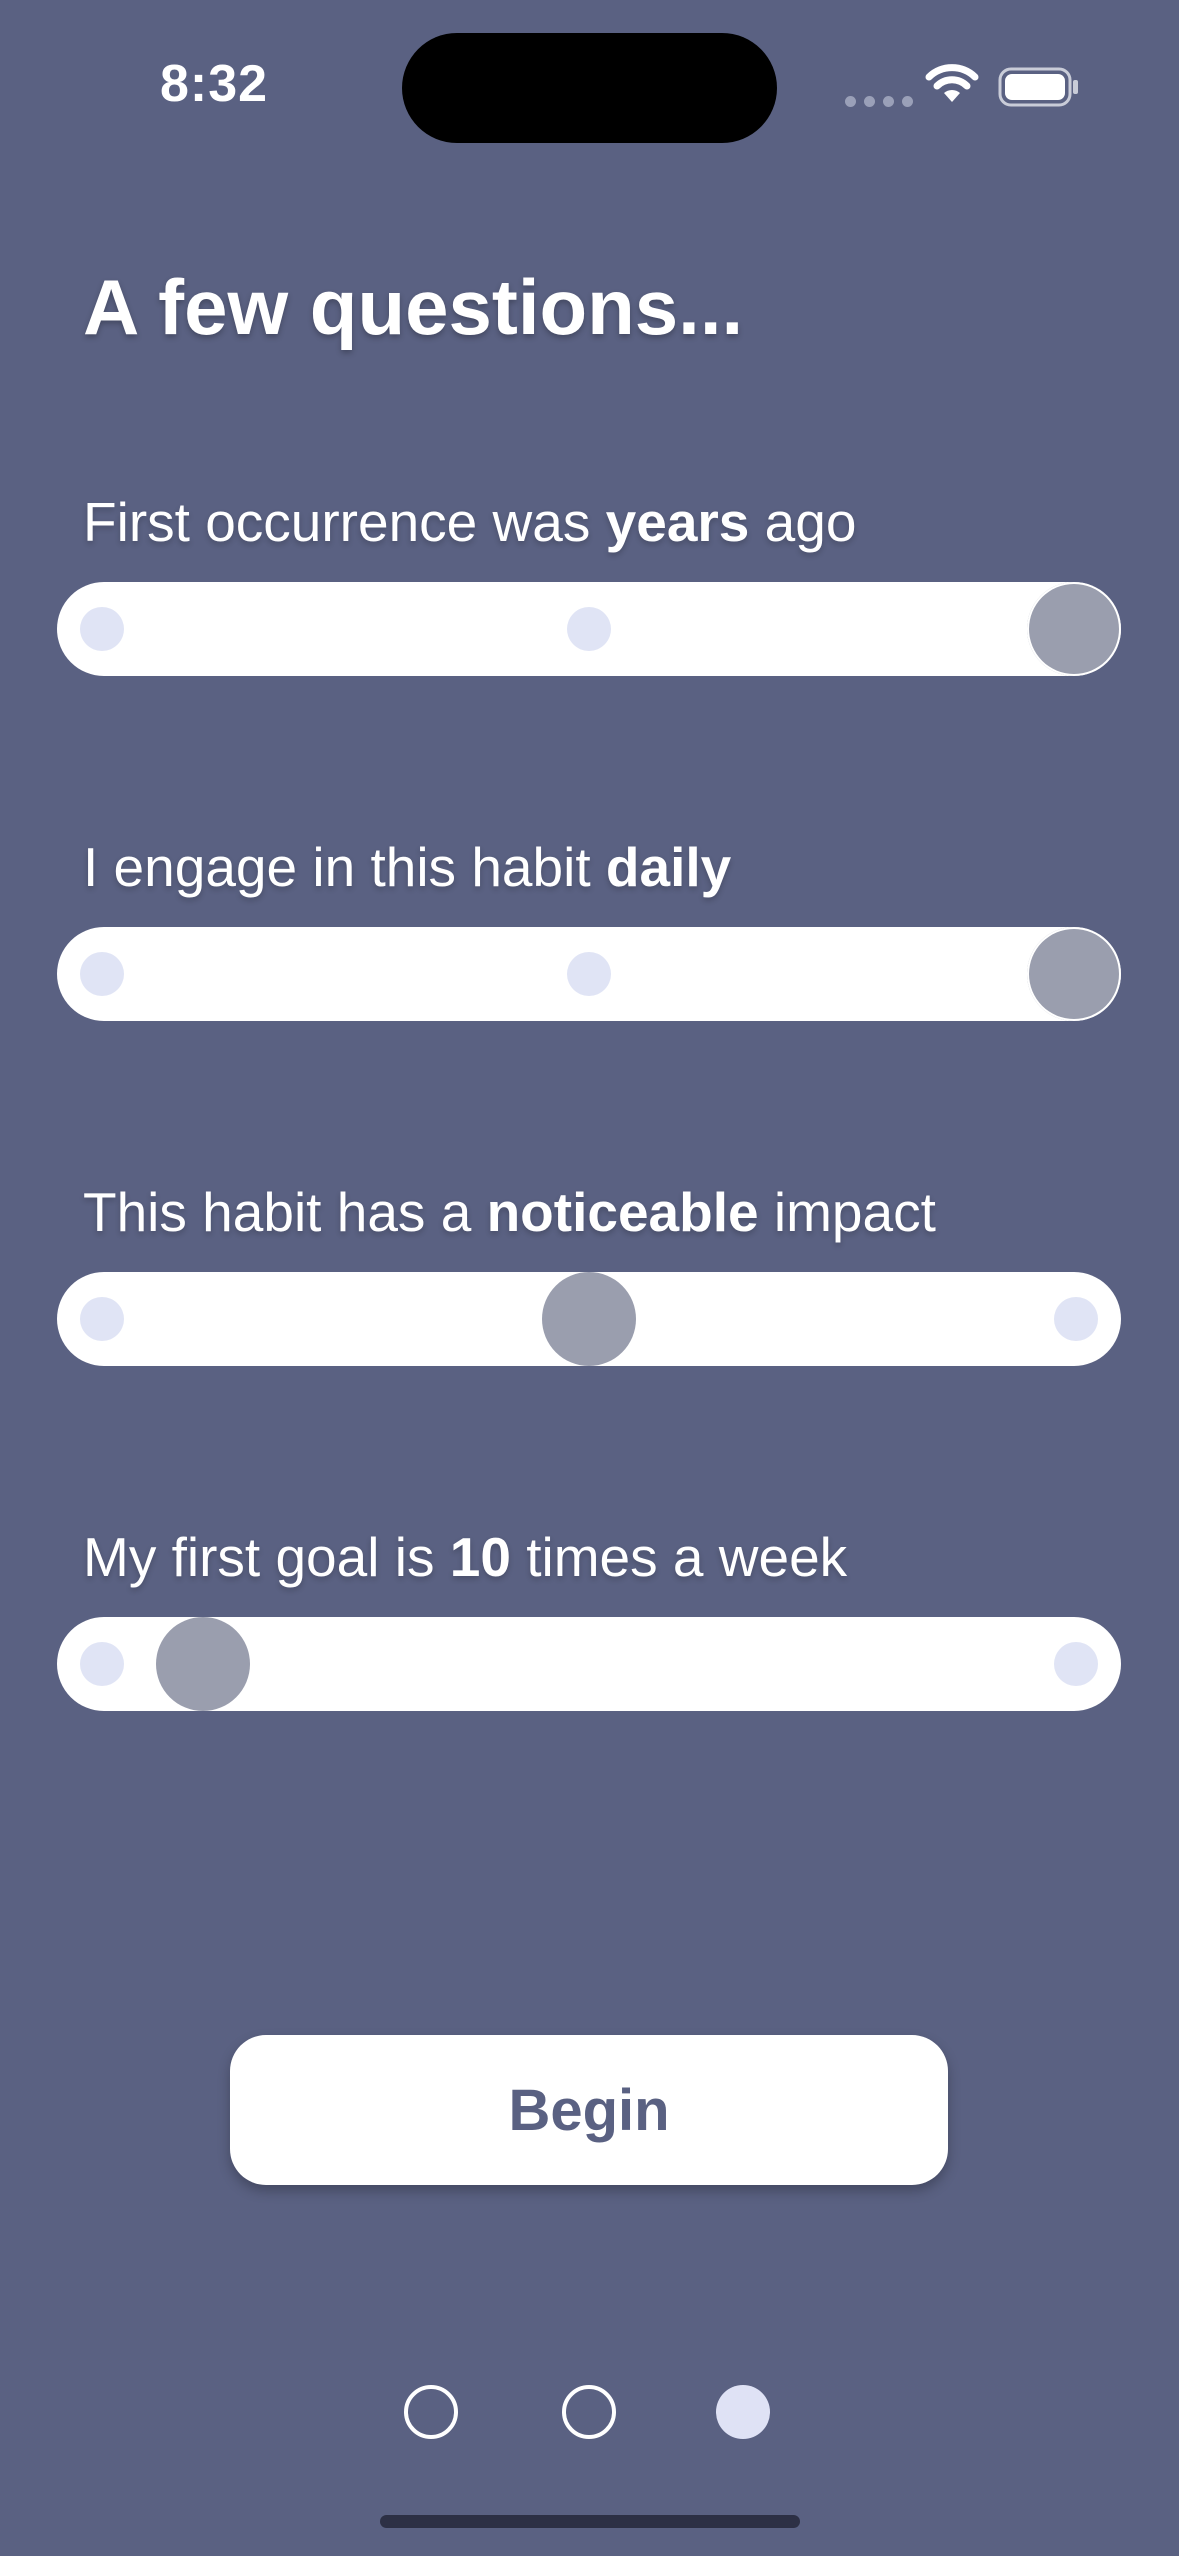 This screenshot has width=1179, height=2556. I want to click on question-value: noticeable, so click(622, 1212).